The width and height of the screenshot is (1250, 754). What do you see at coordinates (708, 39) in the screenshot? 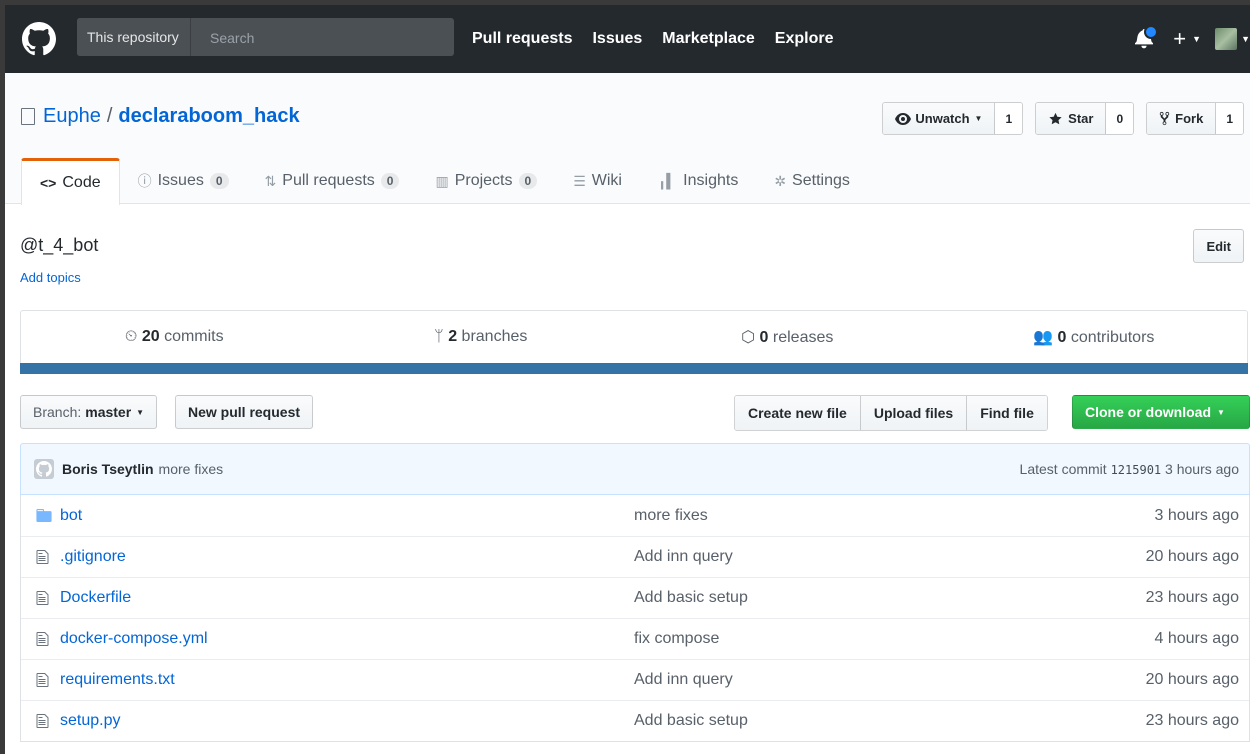
I see `nav-marketplace: Marketplace` at bounding box center [708, 39].